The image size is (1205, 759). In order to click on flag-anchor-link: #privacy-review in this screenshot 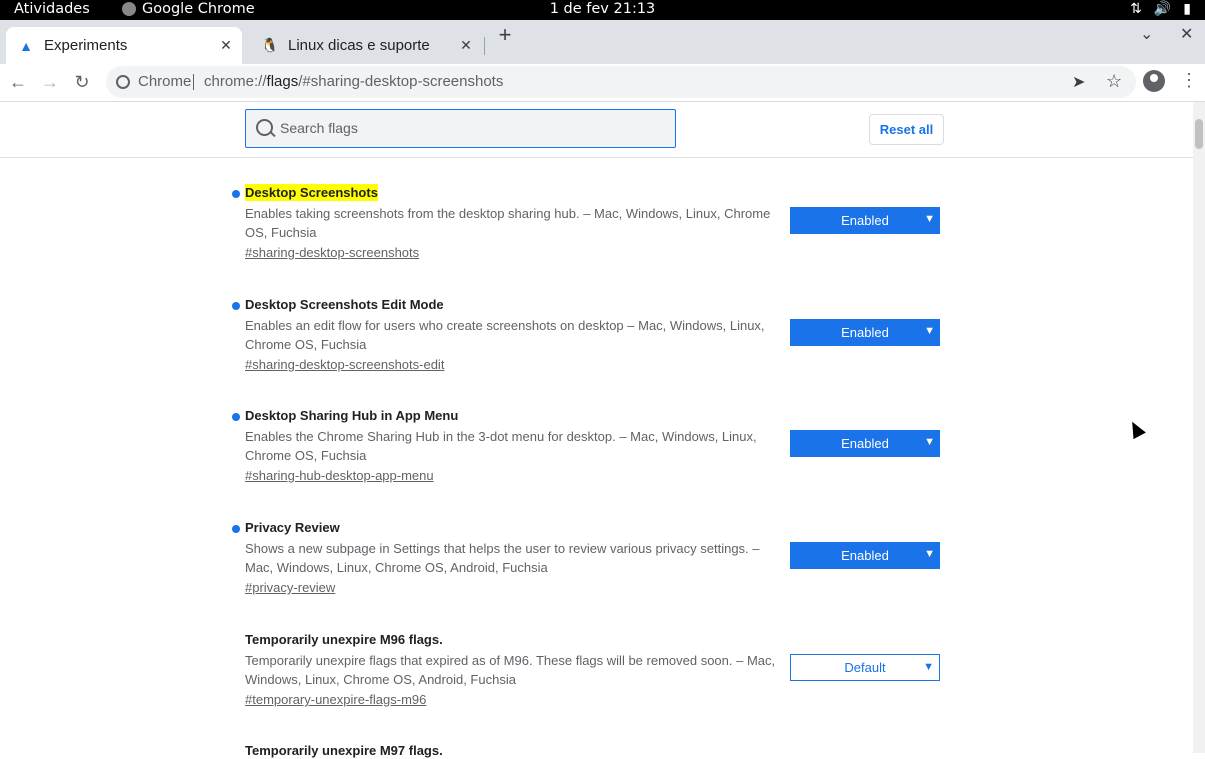, I will do `click(290, 587)`.